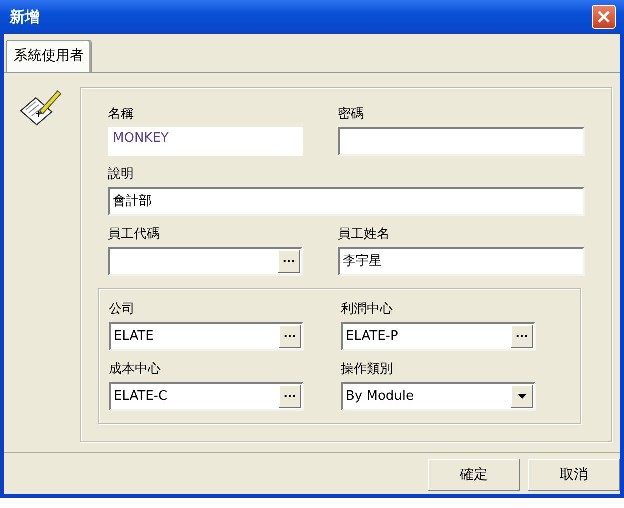 The width and height of the screenshot is (624, 508). What do you see at coordinates (121, 115) in the screenshot?
I see `field-label: 名稱` at bounding box center [121, 115].